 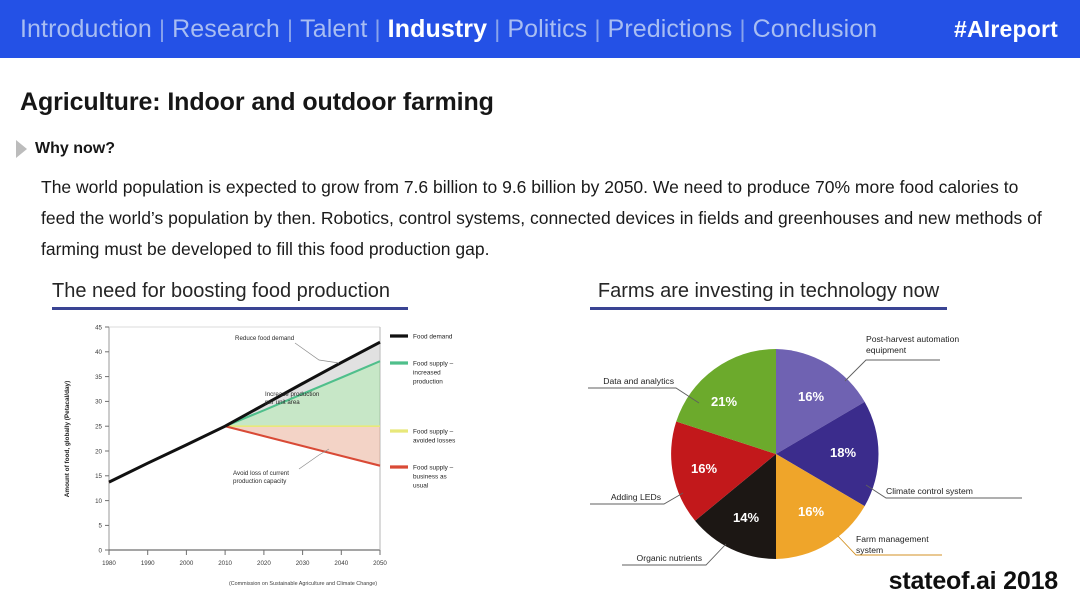 I want to click on nav-item-predictions: Predictions, so click(x=670, y=29).